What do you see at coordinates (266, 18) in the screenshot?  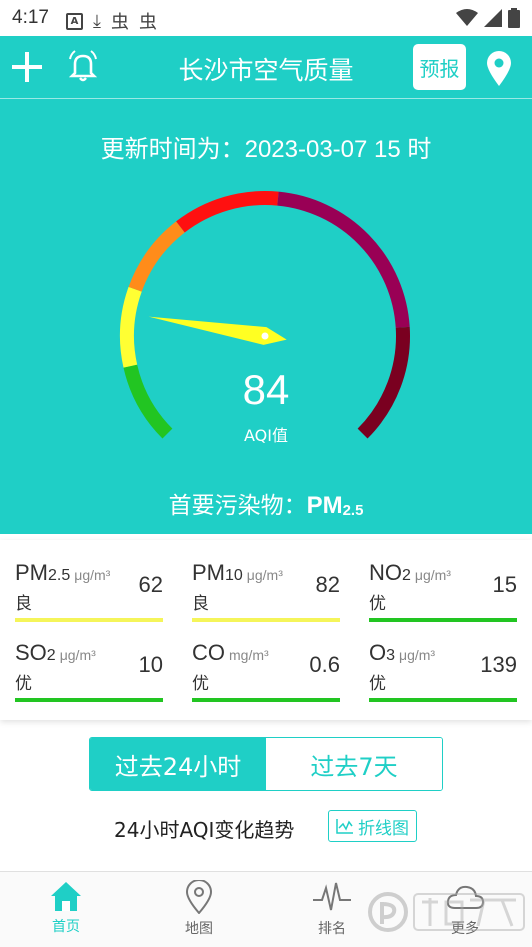 I see `status-bar: 4:17 A ⤓ 虫 虫` at bounding box center [266, 18].